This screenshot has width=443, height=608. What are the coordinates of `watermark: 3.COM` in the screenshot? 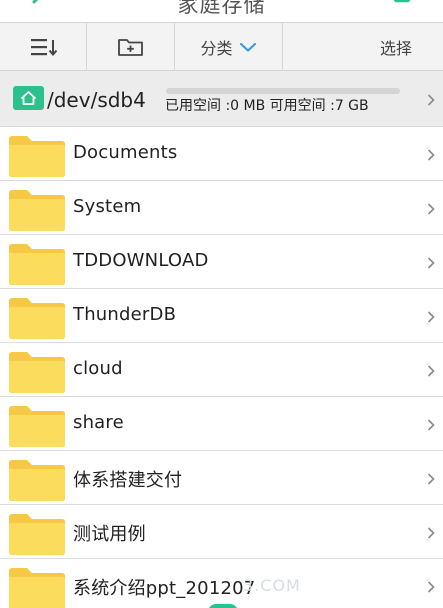 It's located at (272, 585).